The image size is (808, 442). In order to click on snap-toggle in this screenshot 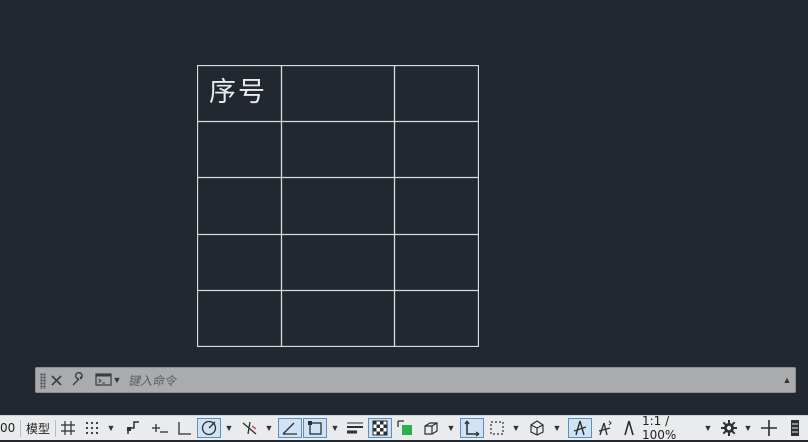, I will do `click(92, 428)`.